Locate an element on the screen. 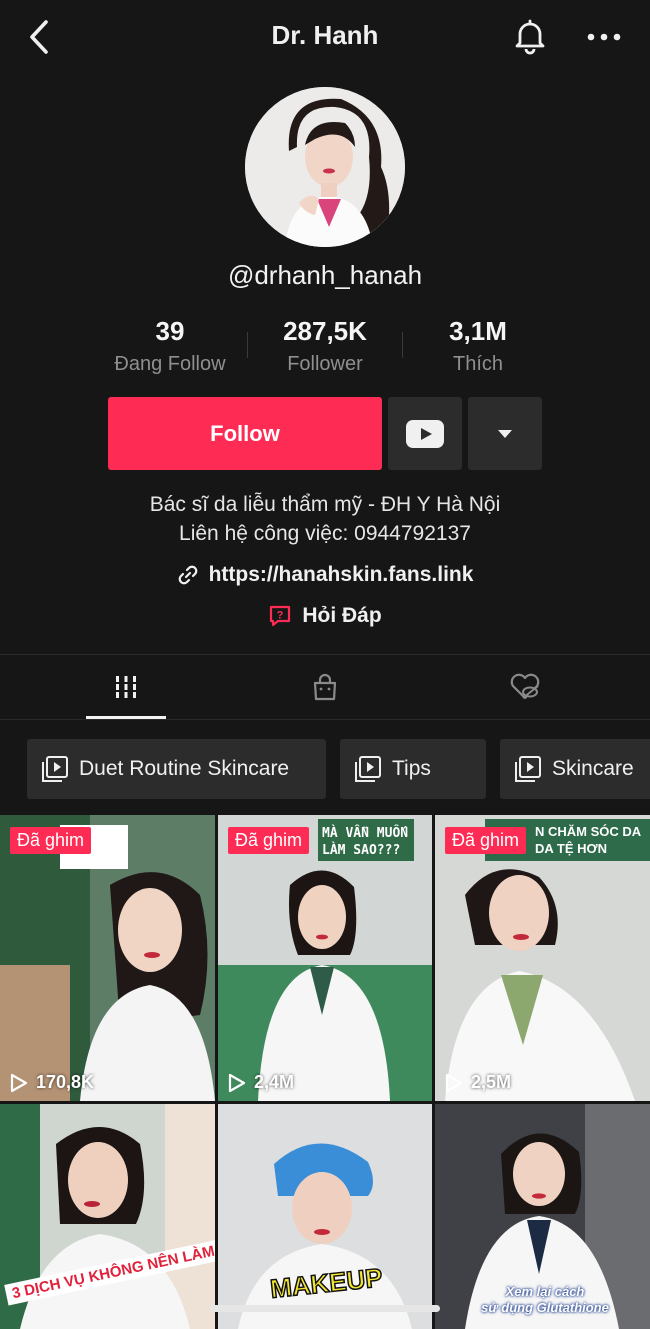 Image resolution: width=650 pixels, height=1329 pixels. more-options-icon is located at coordinates (604, 37).